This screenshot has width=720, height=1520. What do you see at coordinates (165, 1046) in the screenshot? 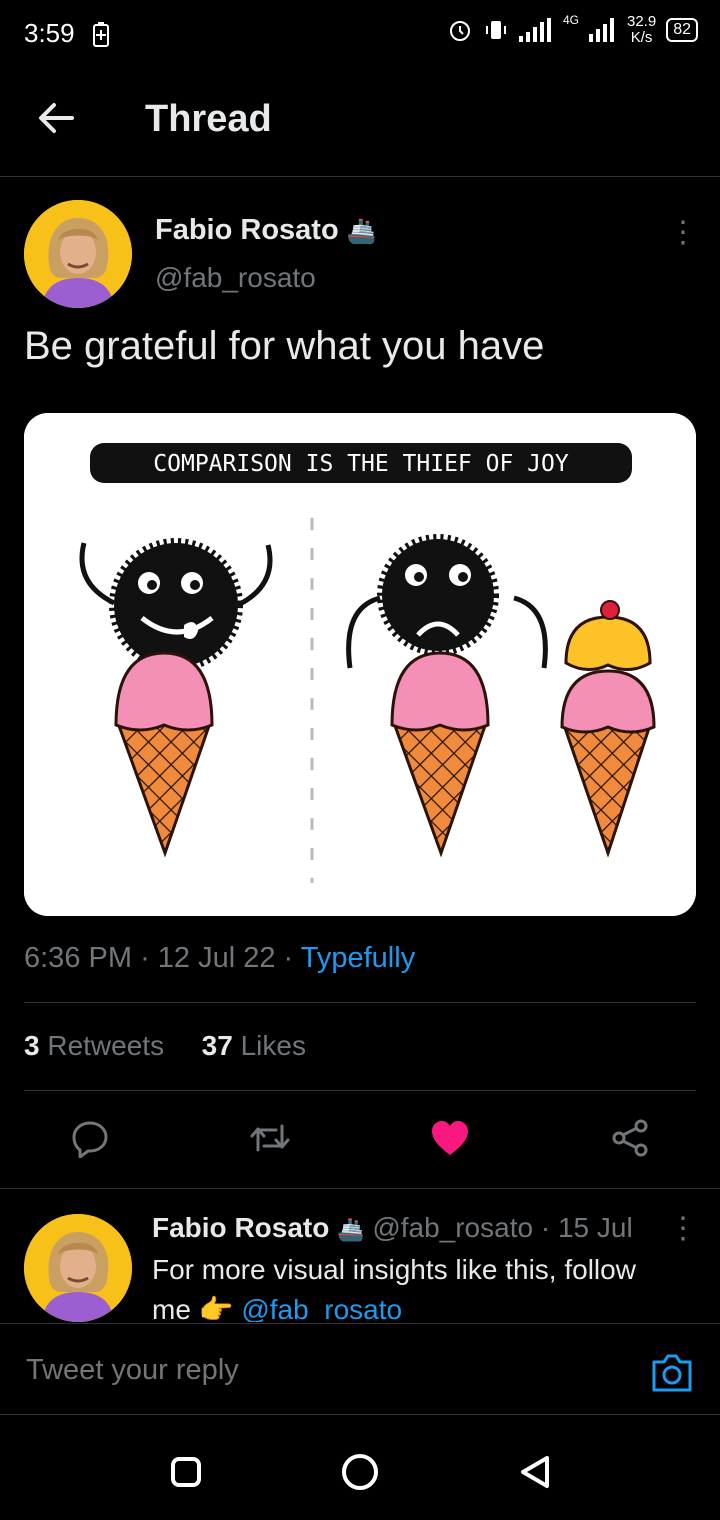
I see `tweet-stats: 3 Retweets 37 Likes` at bounding box center [165, 1046].